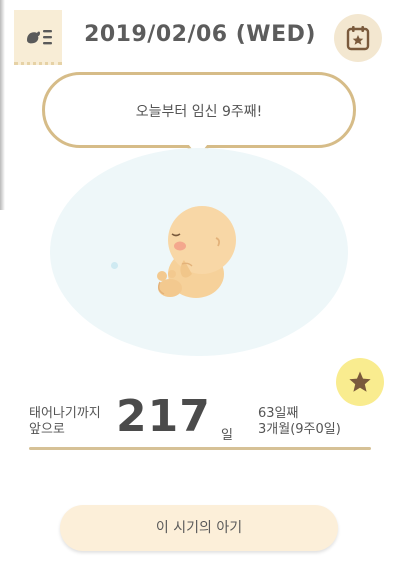 The width and height of the screenshot is (400, 576). I want to click on pregnancy-week-message: 오늘부터 임신 9주째!, so click(199, 112).